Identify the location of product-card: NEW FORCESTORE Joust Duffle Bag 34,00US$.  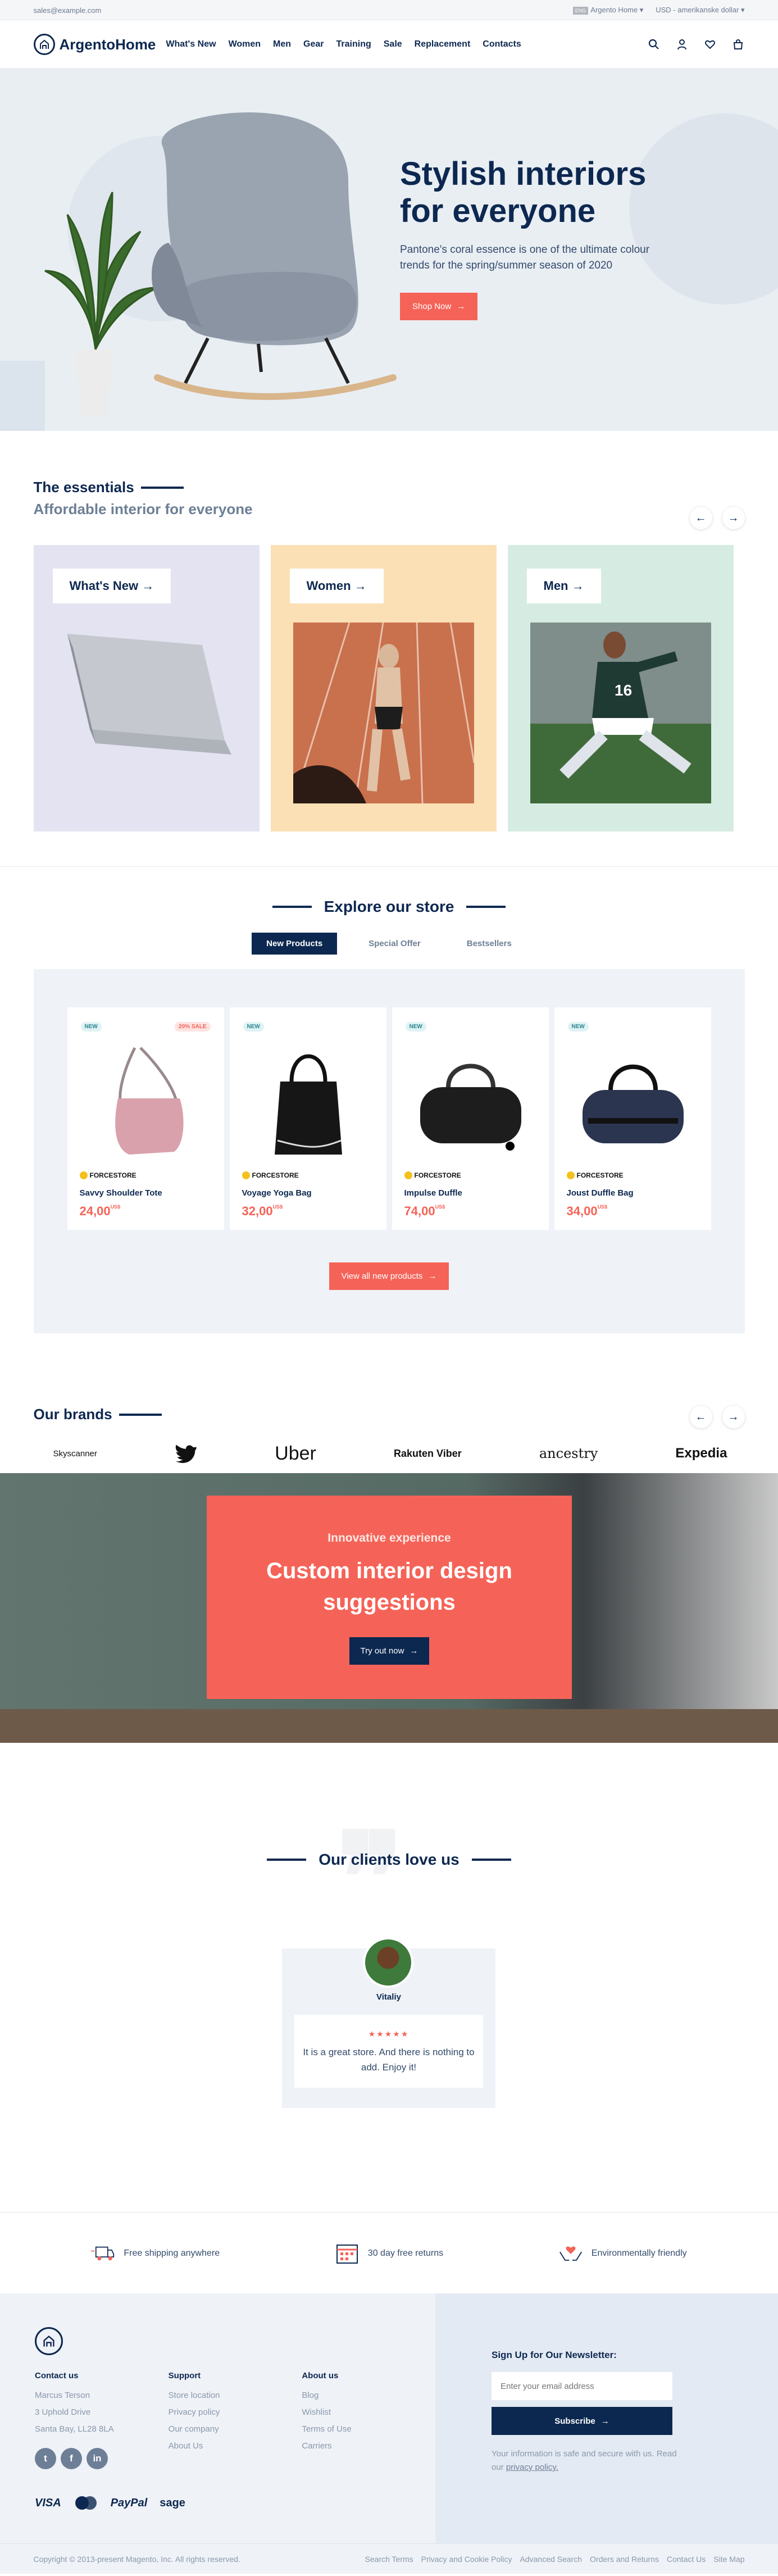
(632, 1118).